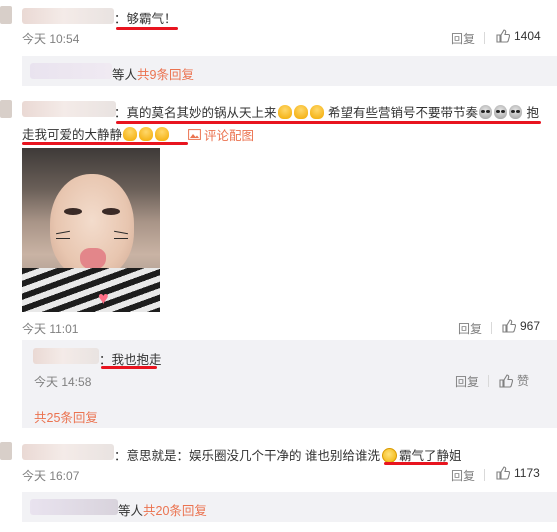 This screenshot has width=557, height=532. Describe the element at coordinates (327, 112) in the screenshot. I see `comment-text: ：真的莫名其妙的锅从天上来 希望有些营销号不要带节奏 抱` at that location.